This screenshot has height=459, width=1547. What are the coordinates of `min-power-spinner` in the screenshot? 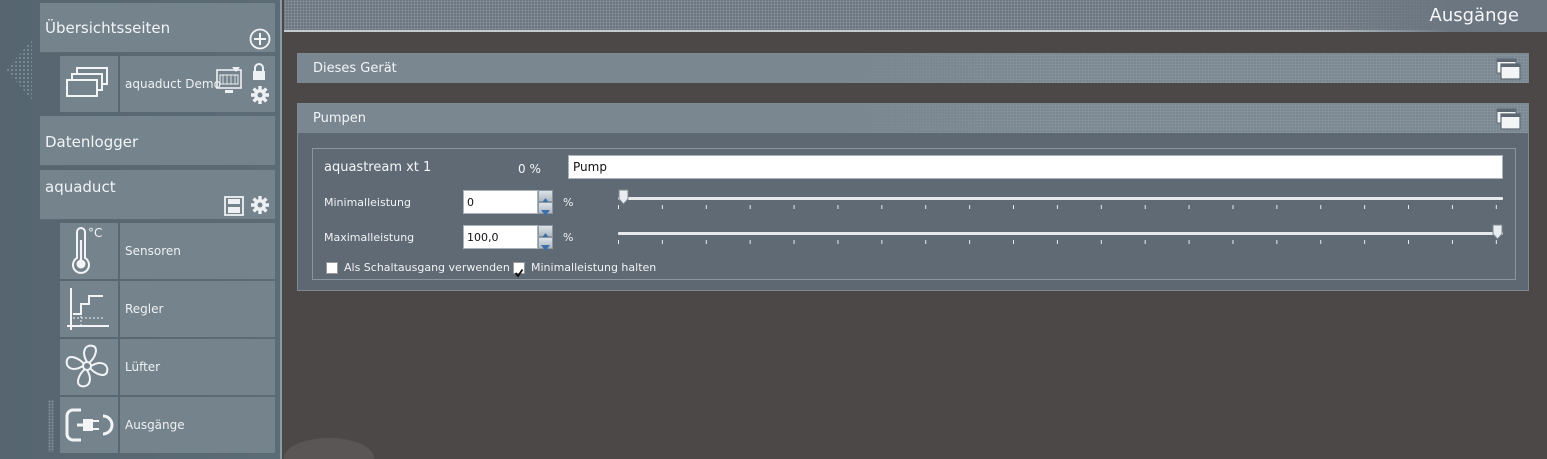 It's located at (545, 203).